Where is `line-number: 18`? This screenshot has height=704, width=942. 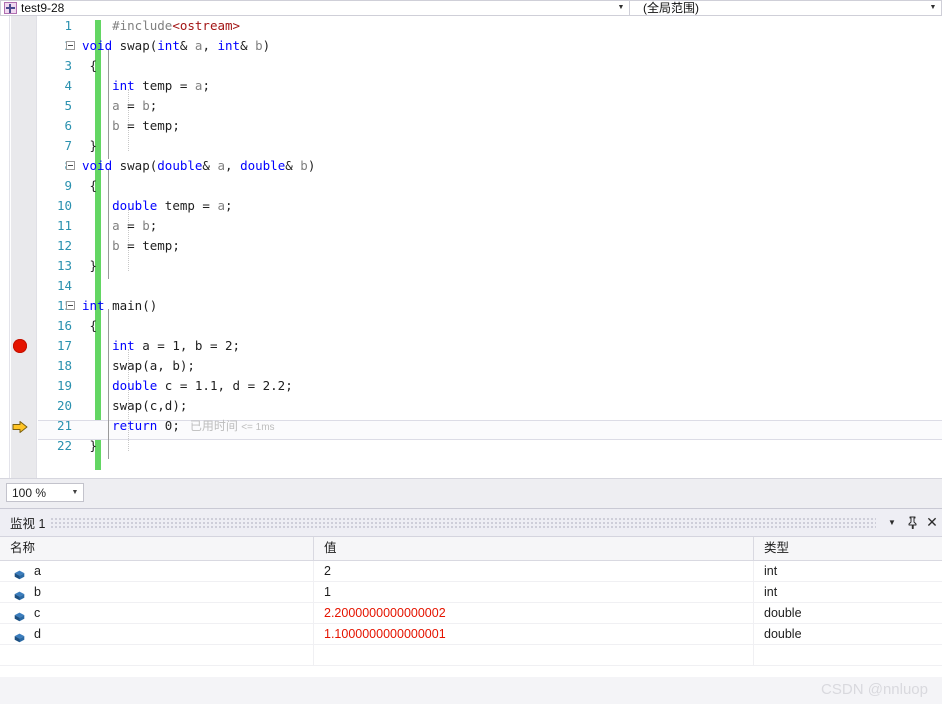
line-number: 18 is located at coordinates (64, 365).